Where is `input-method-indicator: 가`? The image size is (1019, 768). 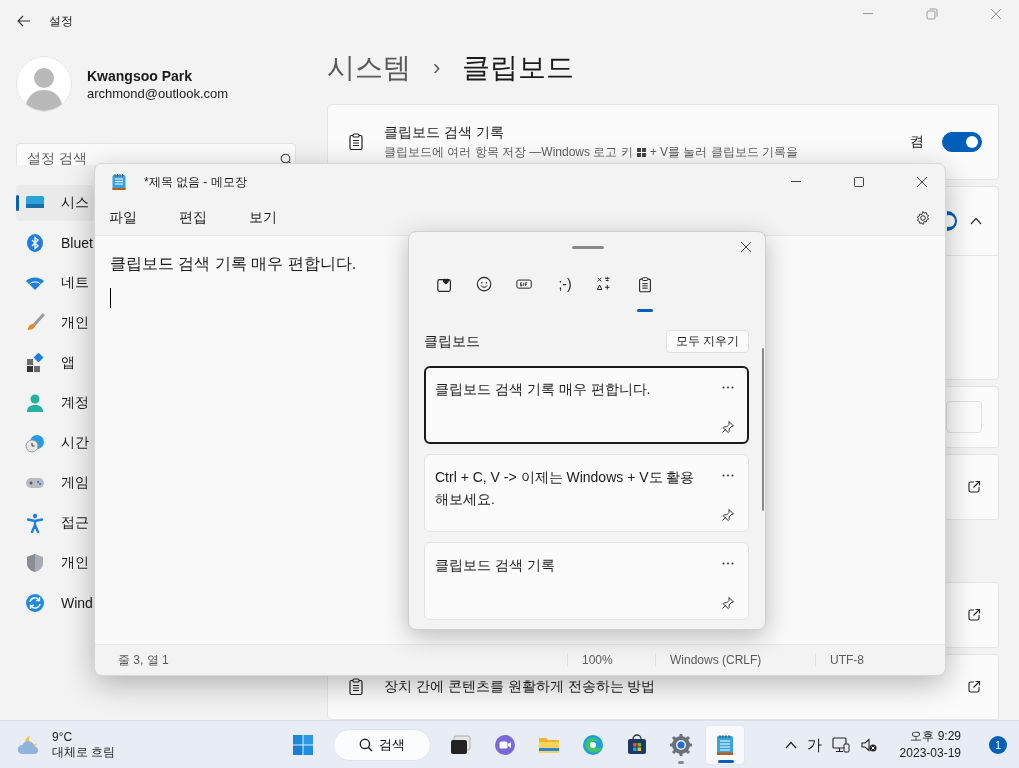
input-method-indicator: 가 is located at coordinates (814, 745).